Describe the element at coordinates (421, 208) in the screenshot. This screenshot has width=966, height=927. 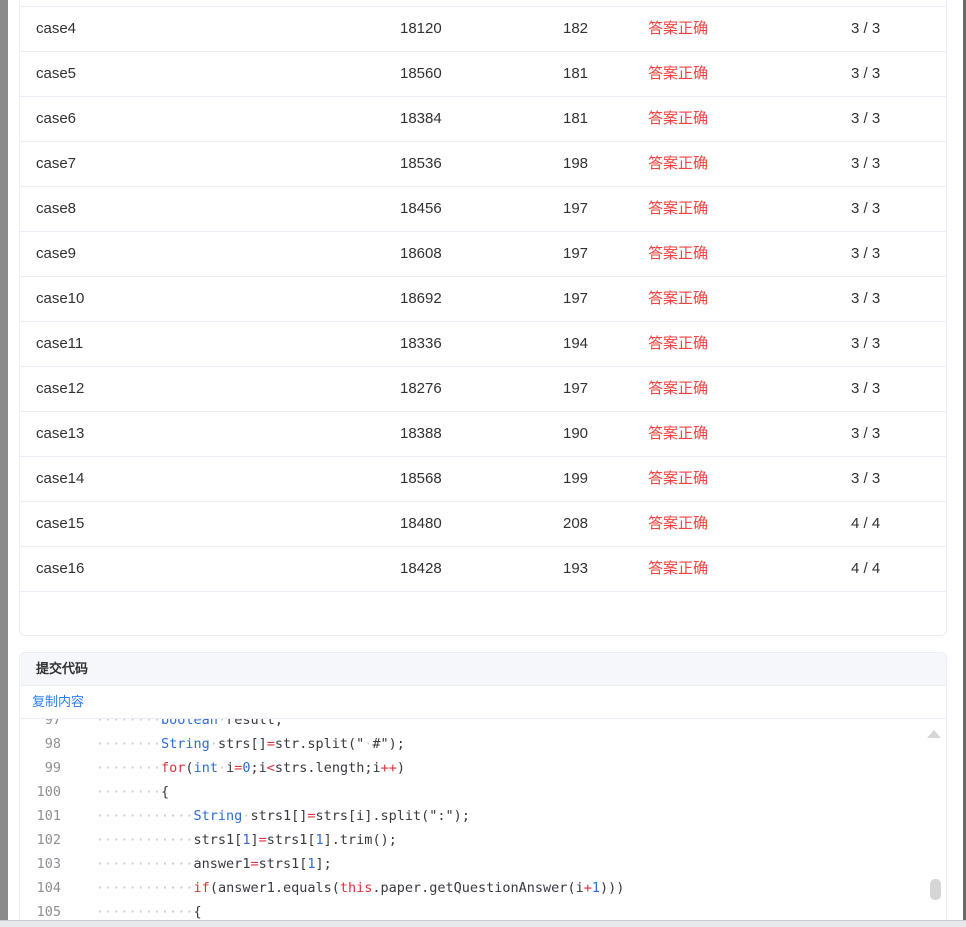
I see `time-cell: 18456` at that location.